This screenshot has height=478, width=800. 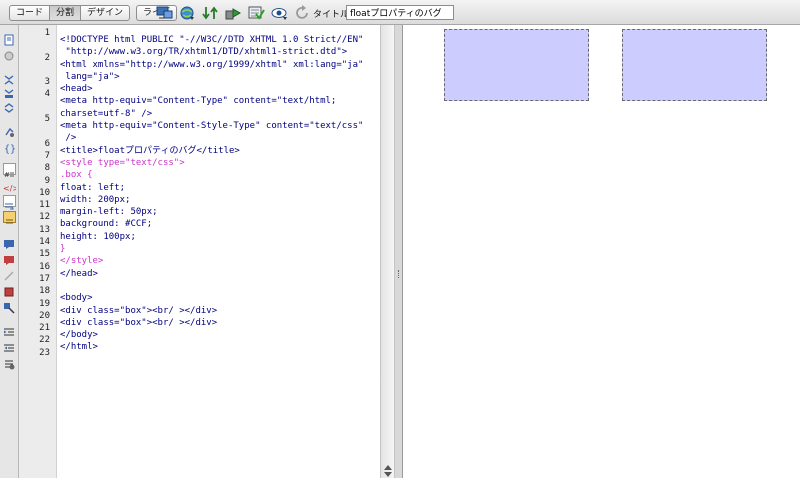 I want to click on multiscreen-icon, so click(x=164, y=13).